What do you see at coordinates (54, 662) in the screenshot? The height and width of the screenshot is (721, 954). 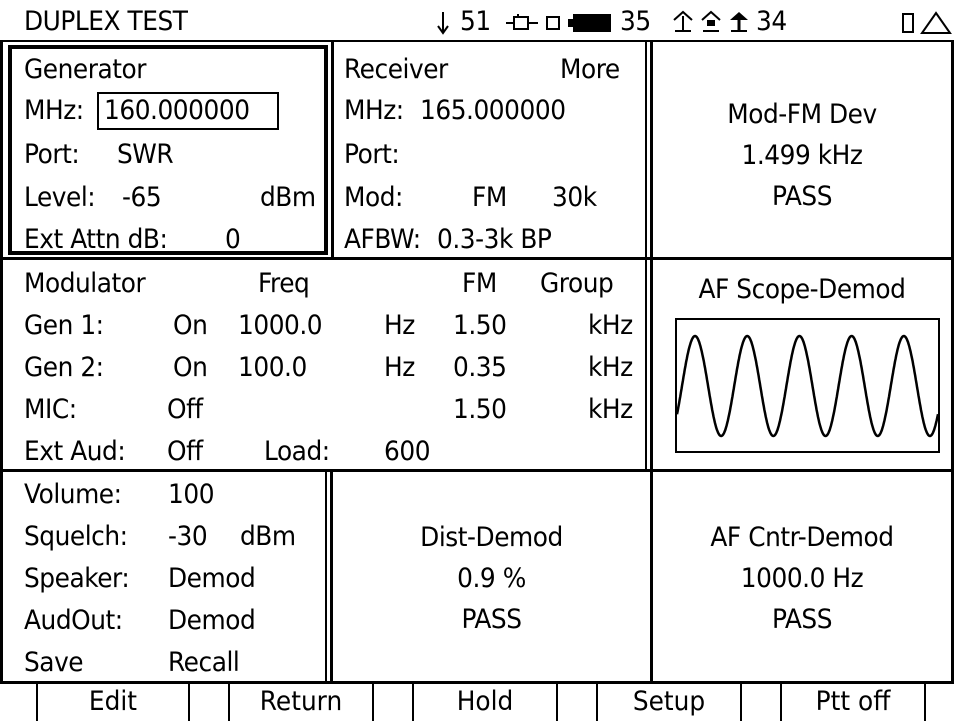 I see `save-button: Save` at bounding box center [54, 662].